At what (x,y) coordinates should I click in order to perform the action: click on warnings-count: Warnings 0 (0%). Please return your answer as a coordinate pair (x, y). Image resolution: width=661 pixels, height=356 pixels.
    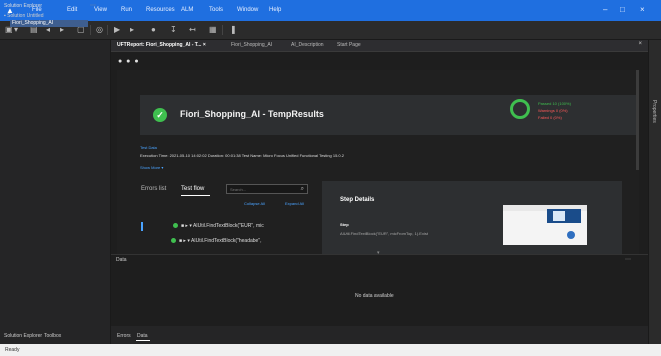
    Looking at the image, I should click on (553, 110).